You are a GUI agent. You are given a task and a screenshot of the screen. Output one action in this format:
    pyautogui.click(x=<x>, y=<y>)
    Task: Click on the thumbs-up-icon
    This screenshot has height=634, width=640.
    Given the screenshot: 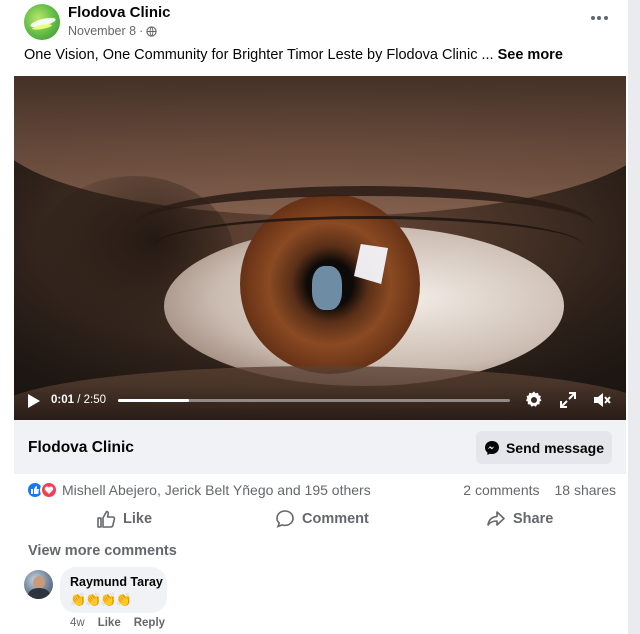 What is the action you would take?
    pyautogui.click(x=106, y=519)
    